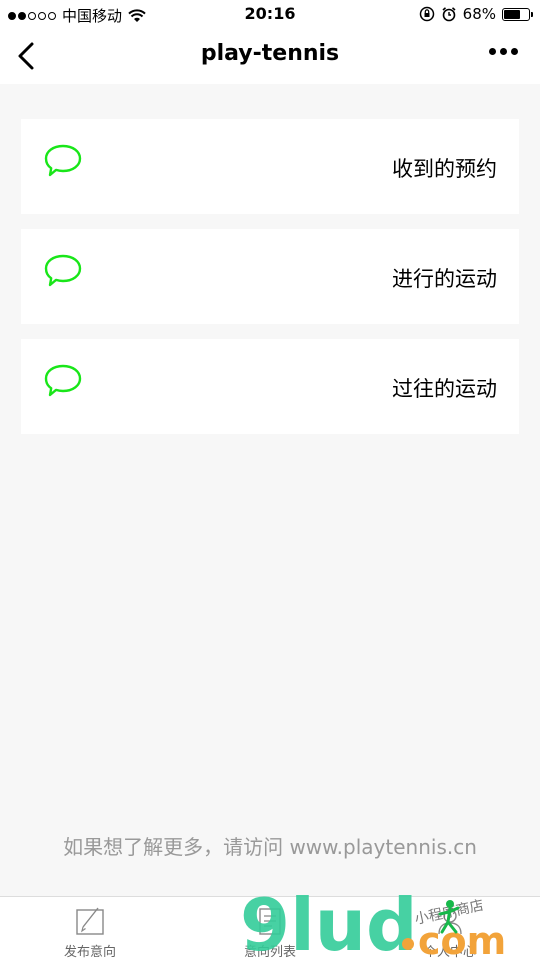  I want to click on page-title: play-tennis, so click(270, 53).